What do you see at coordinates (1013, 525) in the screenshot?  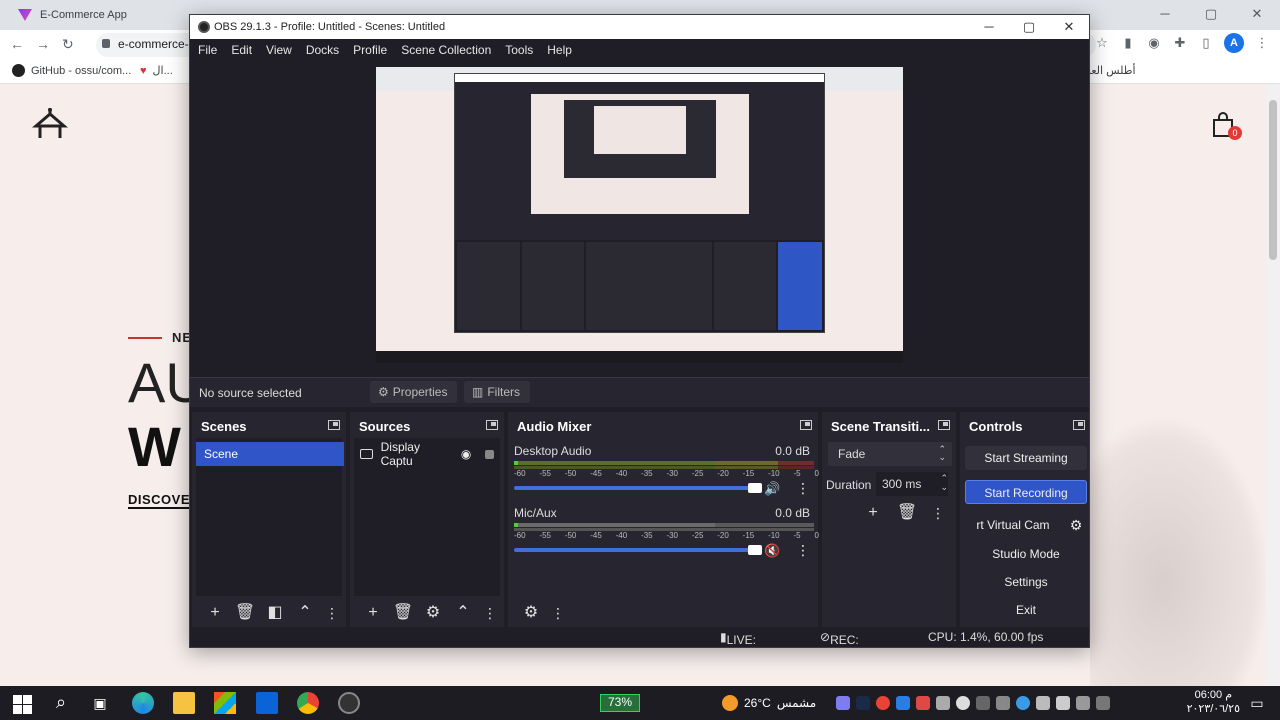 I see `virtual-cam-button: rt Virtual Cam` at bounding box center [1013, 525].